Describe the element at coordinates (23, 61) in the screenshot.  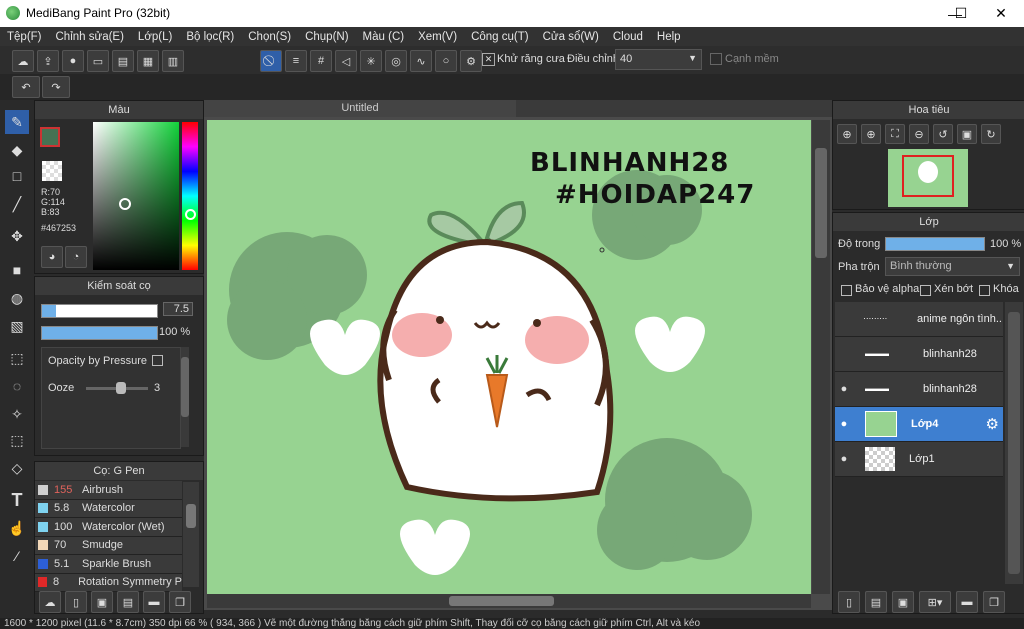
I see `cloud-icon: ☁` at that location.